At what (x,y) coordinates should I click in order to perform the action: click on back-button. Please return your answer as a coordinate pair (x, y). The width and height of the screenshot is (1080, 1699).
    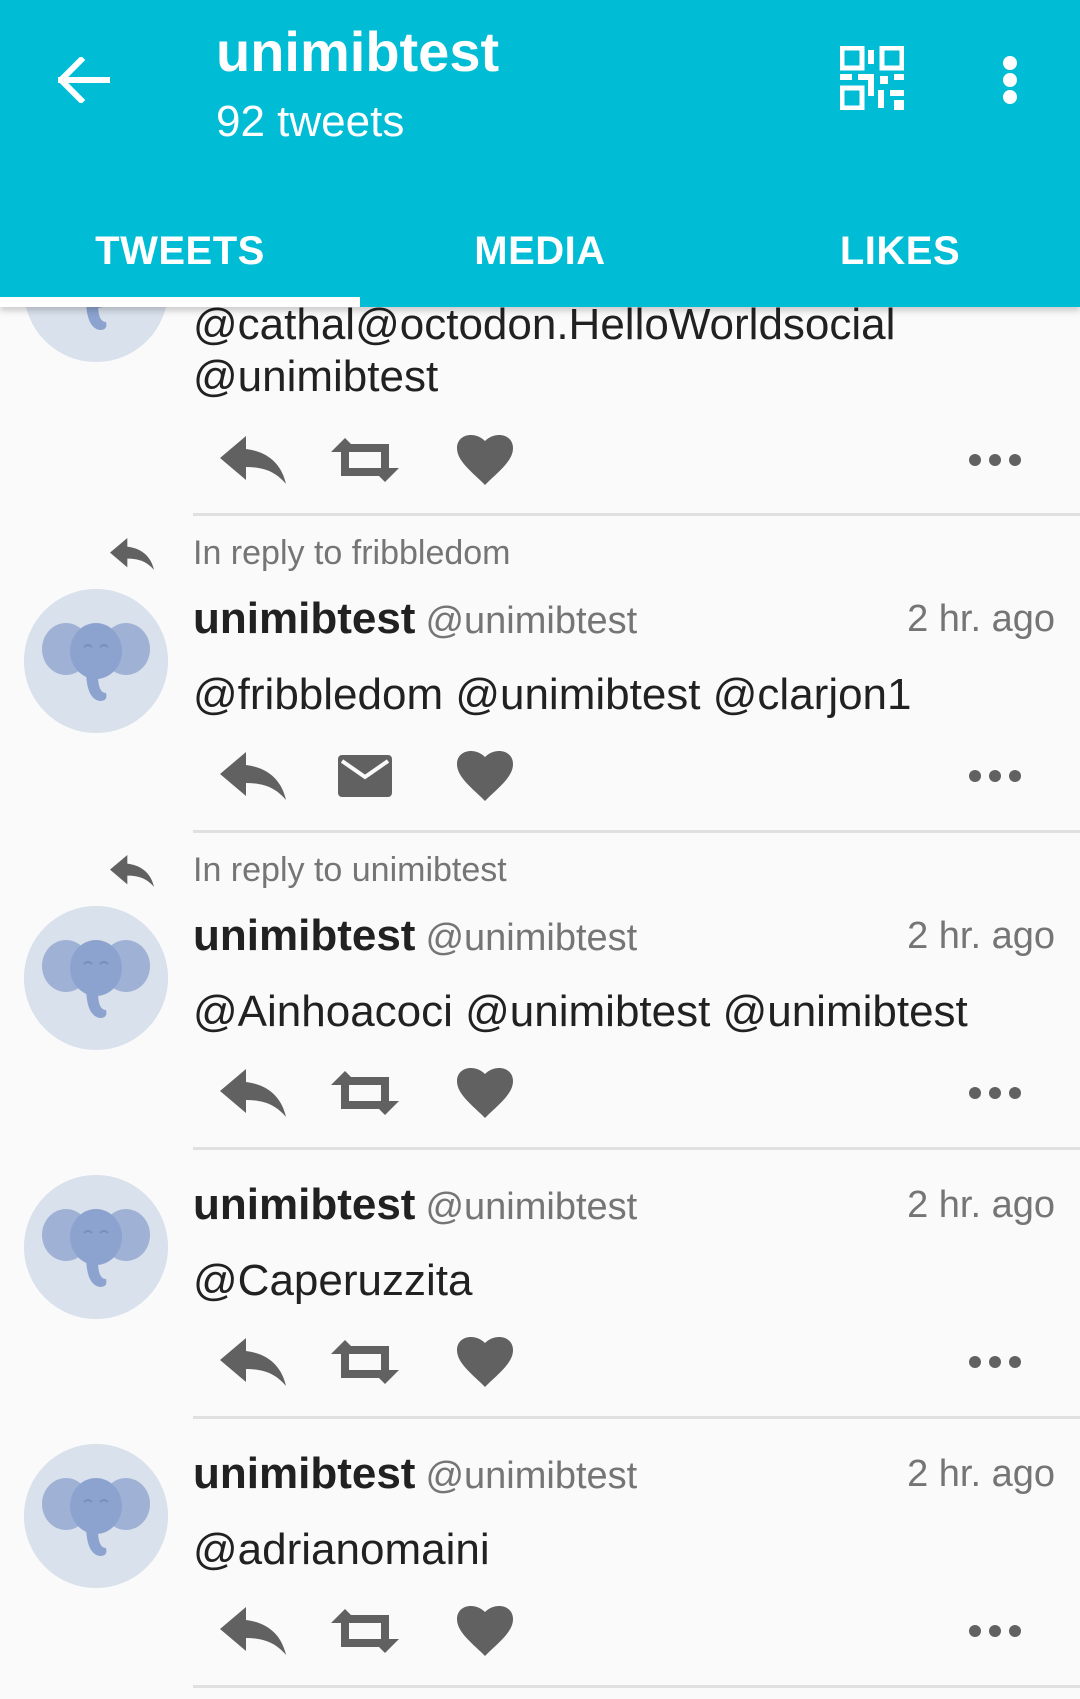
    Looking at the image, I should click on (84, 80).